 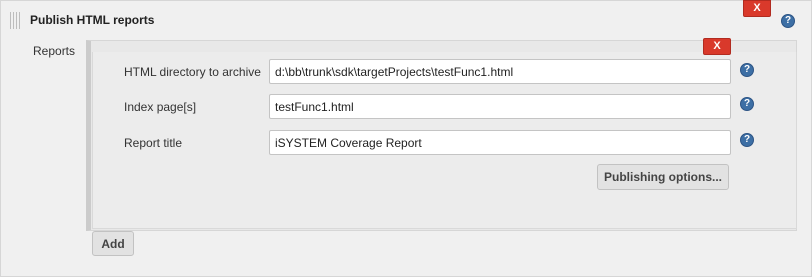 I want to click on index-pages-label: Index page[s], so click(x=160, y=107).